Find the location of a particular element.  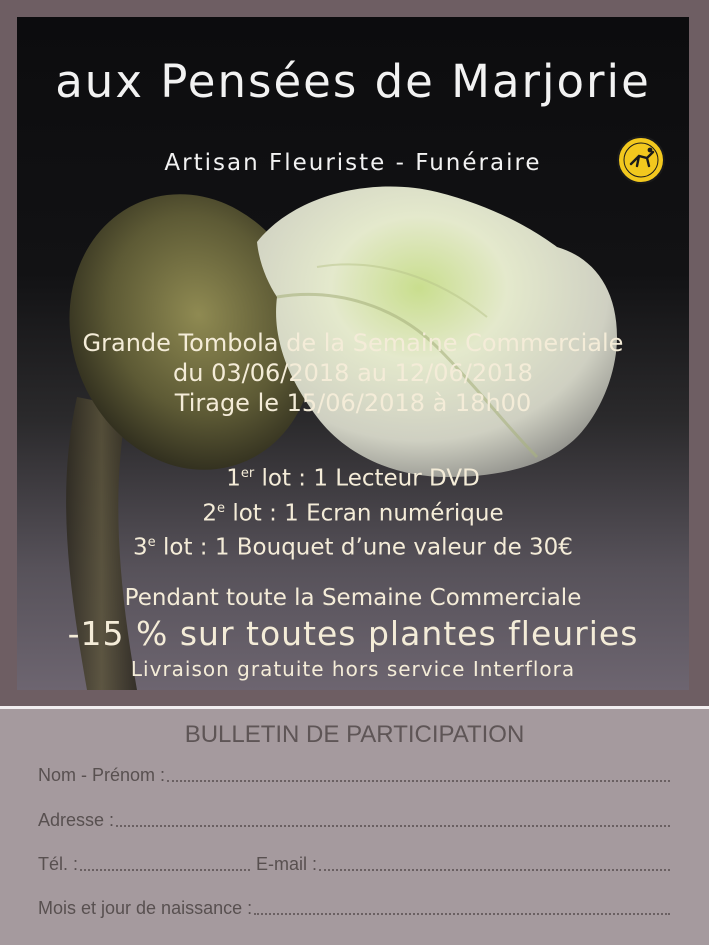

name-field: Nom - Prénom : is located at coordinates (354, 775).